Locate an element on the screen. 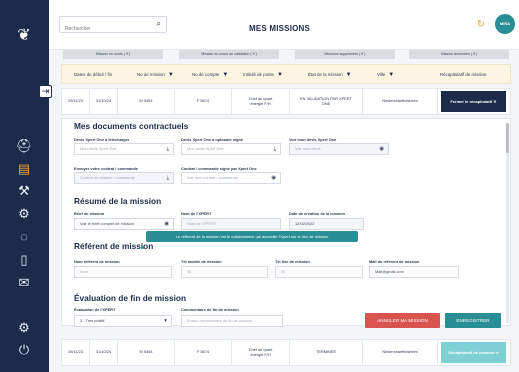  filter-dates-label: Dates de début / fin is located at coordinates (93, 74).